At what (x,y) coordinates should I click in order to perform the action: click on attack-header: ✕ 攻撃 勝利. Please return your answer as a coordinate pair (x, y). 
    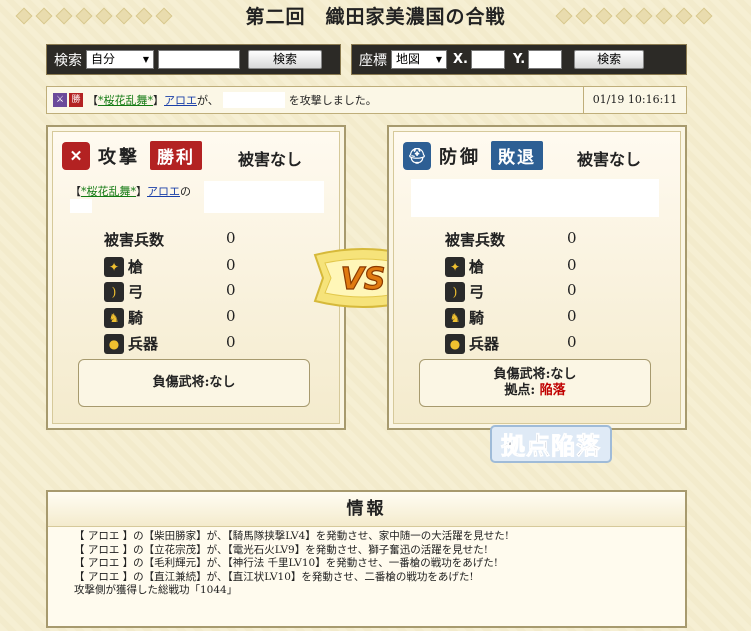
    Looking at the image, I should click on (132, 155).